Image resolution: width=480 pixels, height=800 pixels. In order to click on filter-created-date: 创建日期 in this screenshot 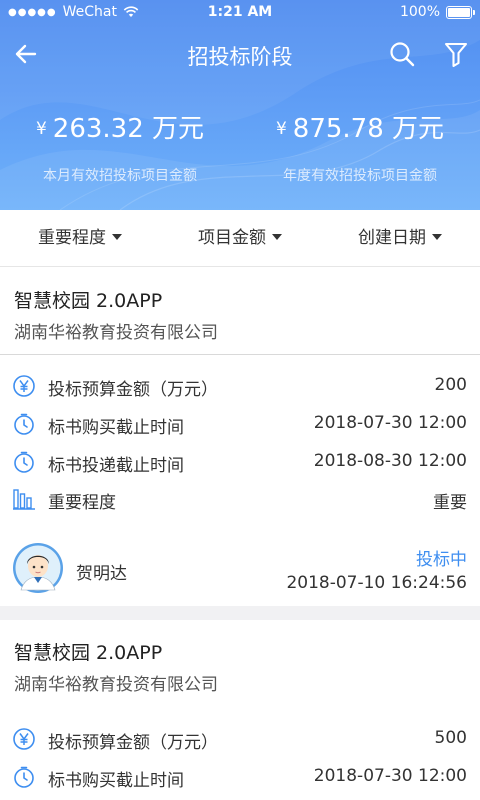, I will do `click(400, 238)`.